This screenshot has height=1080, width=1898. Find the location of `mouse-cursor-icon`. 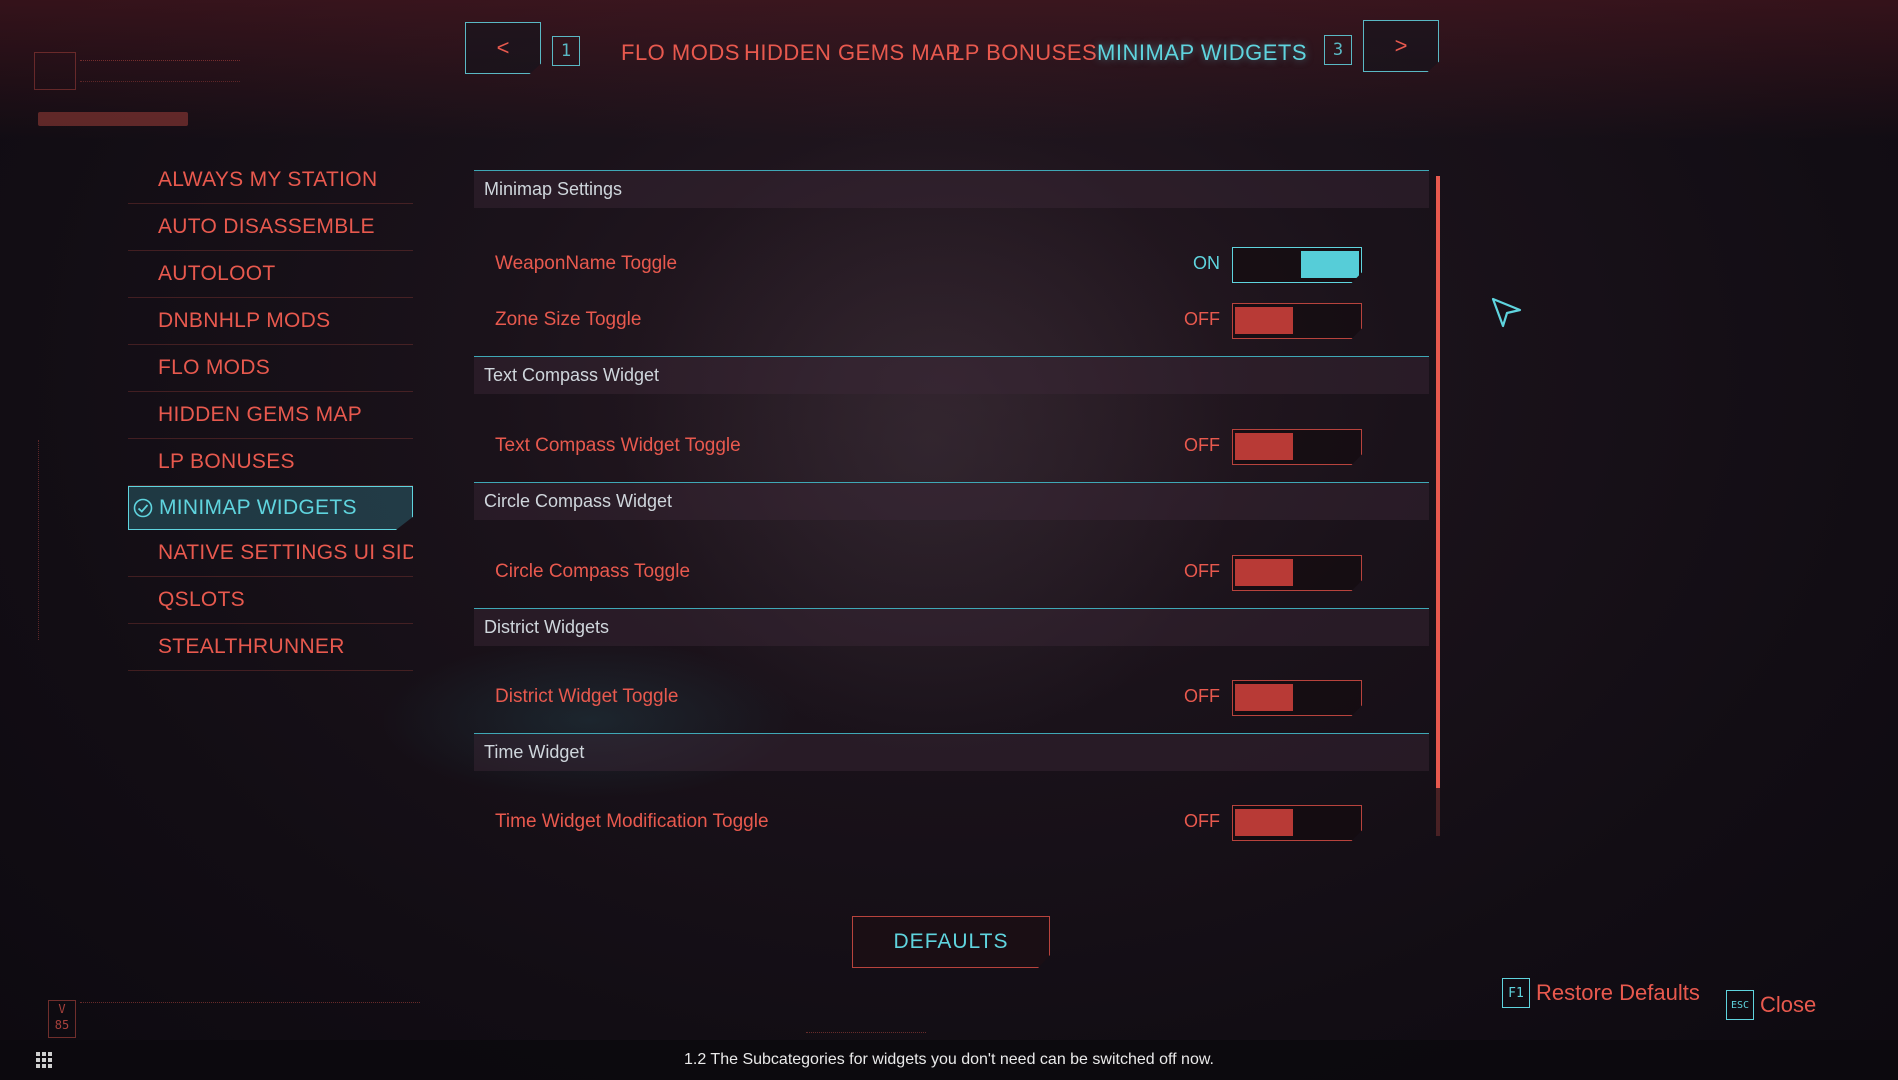

mouse-cursor-icon is located at coordinates (1506, 312).